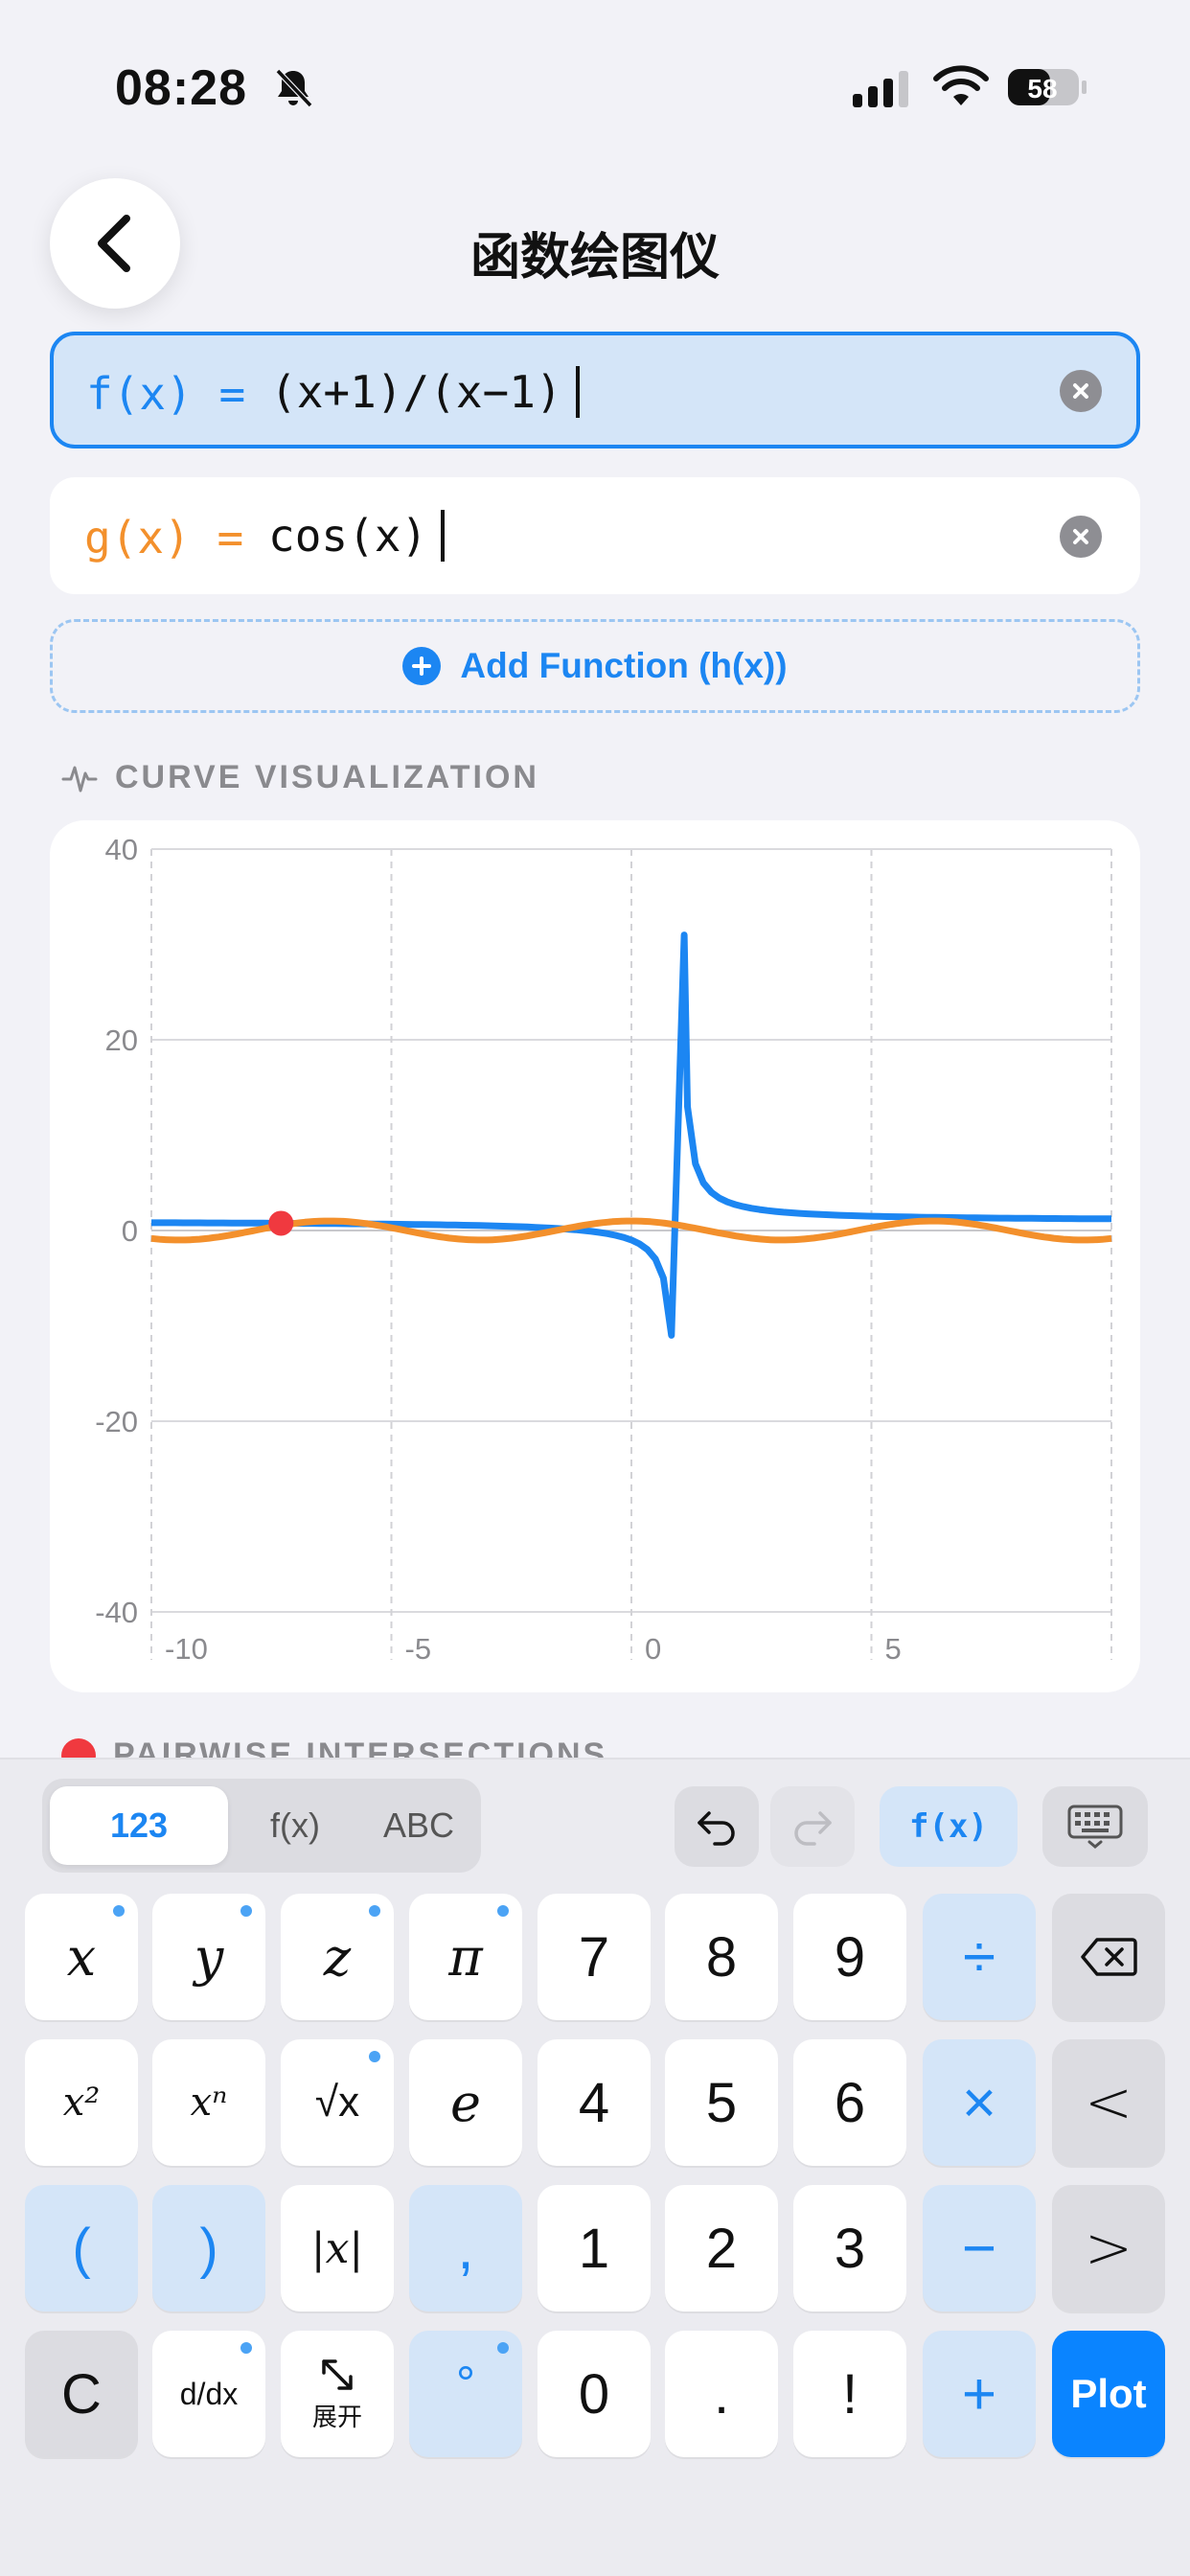  I want to click on redo-icon, so click(813, 1828).